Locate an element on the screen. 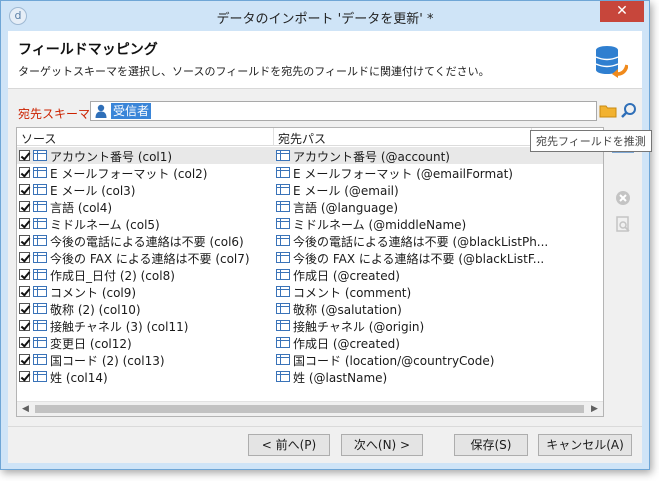 Image resolution: width=659 pixels, height=481 pixels. destination-cell: 敬称 (@salutation) is located at coordinates (347, 310).